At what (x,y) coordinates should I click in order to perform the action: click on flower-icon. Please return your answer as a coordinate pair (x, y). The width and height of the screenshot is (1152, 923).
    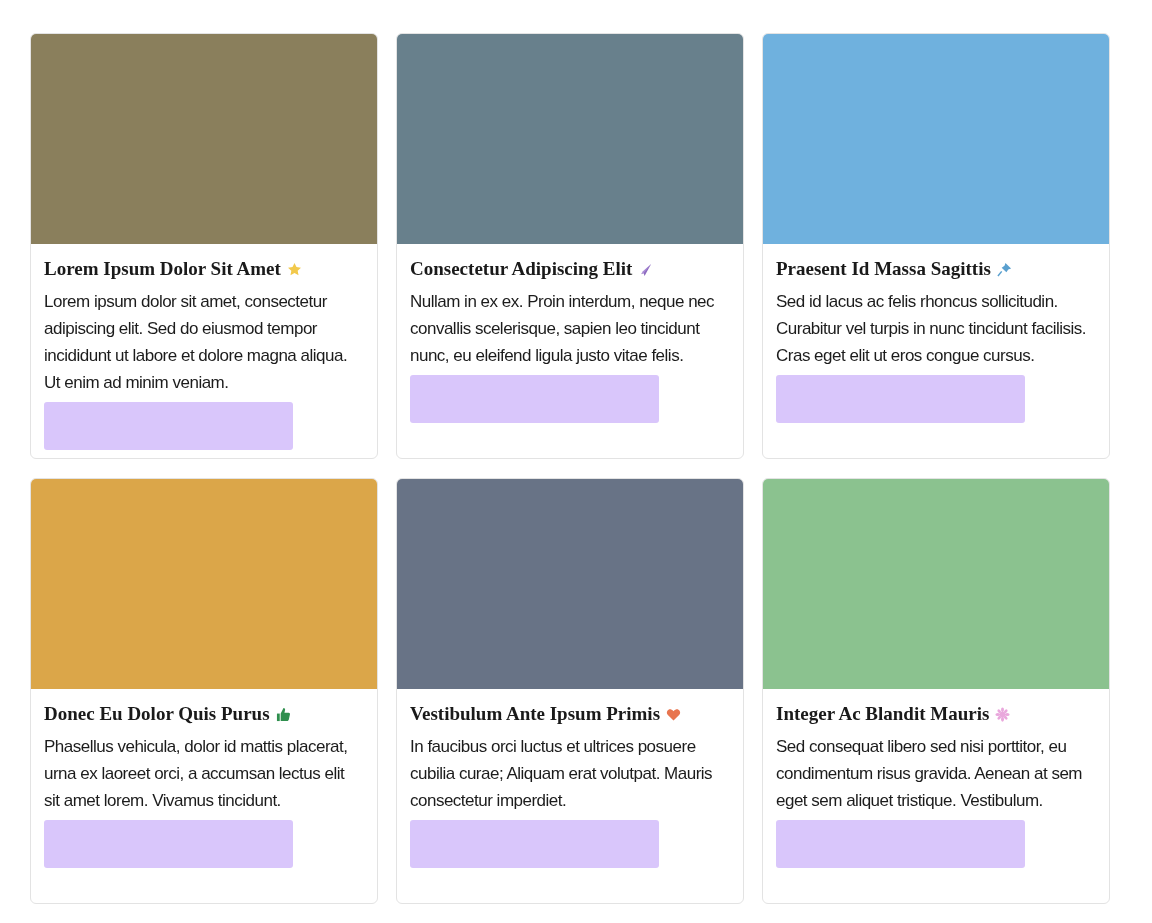
    Looking at the image, I should click on (1003, 714).